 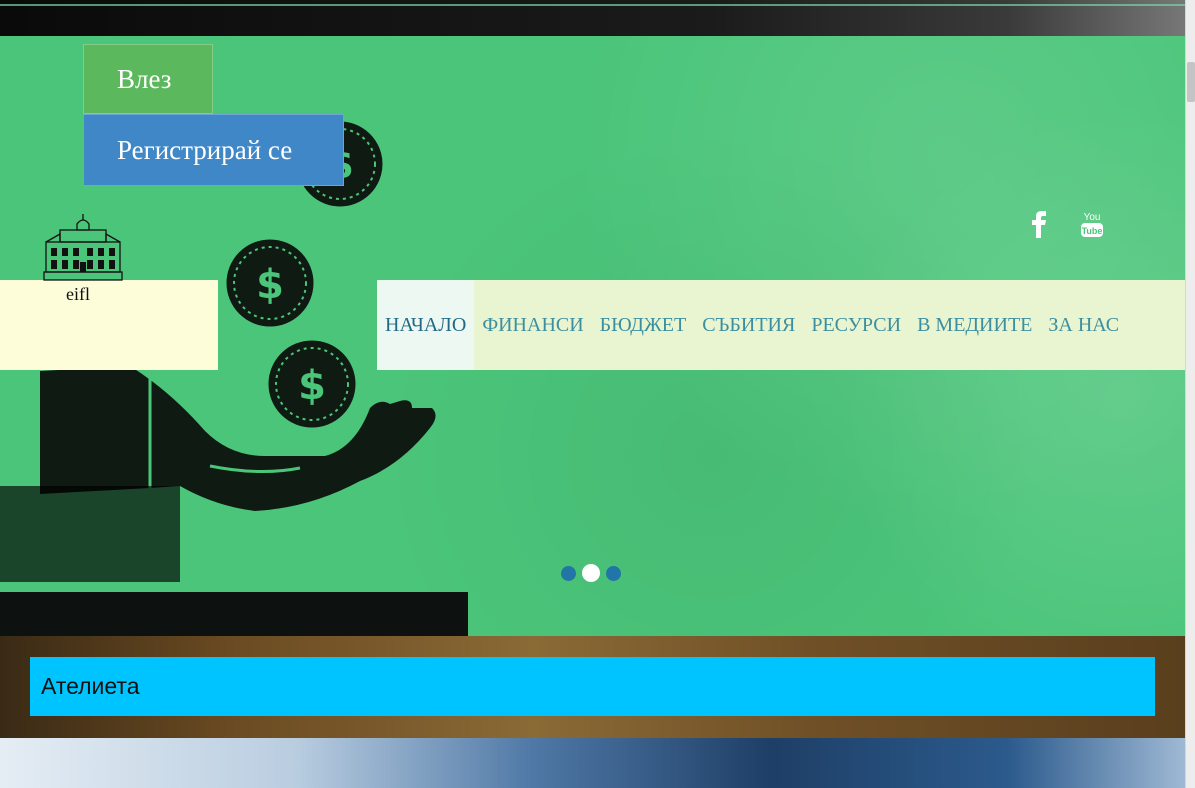 What do you see at coordinates (90, 534) in the screenshot?
I see `hero-dark-overlay` at bounding box center [90, 534].